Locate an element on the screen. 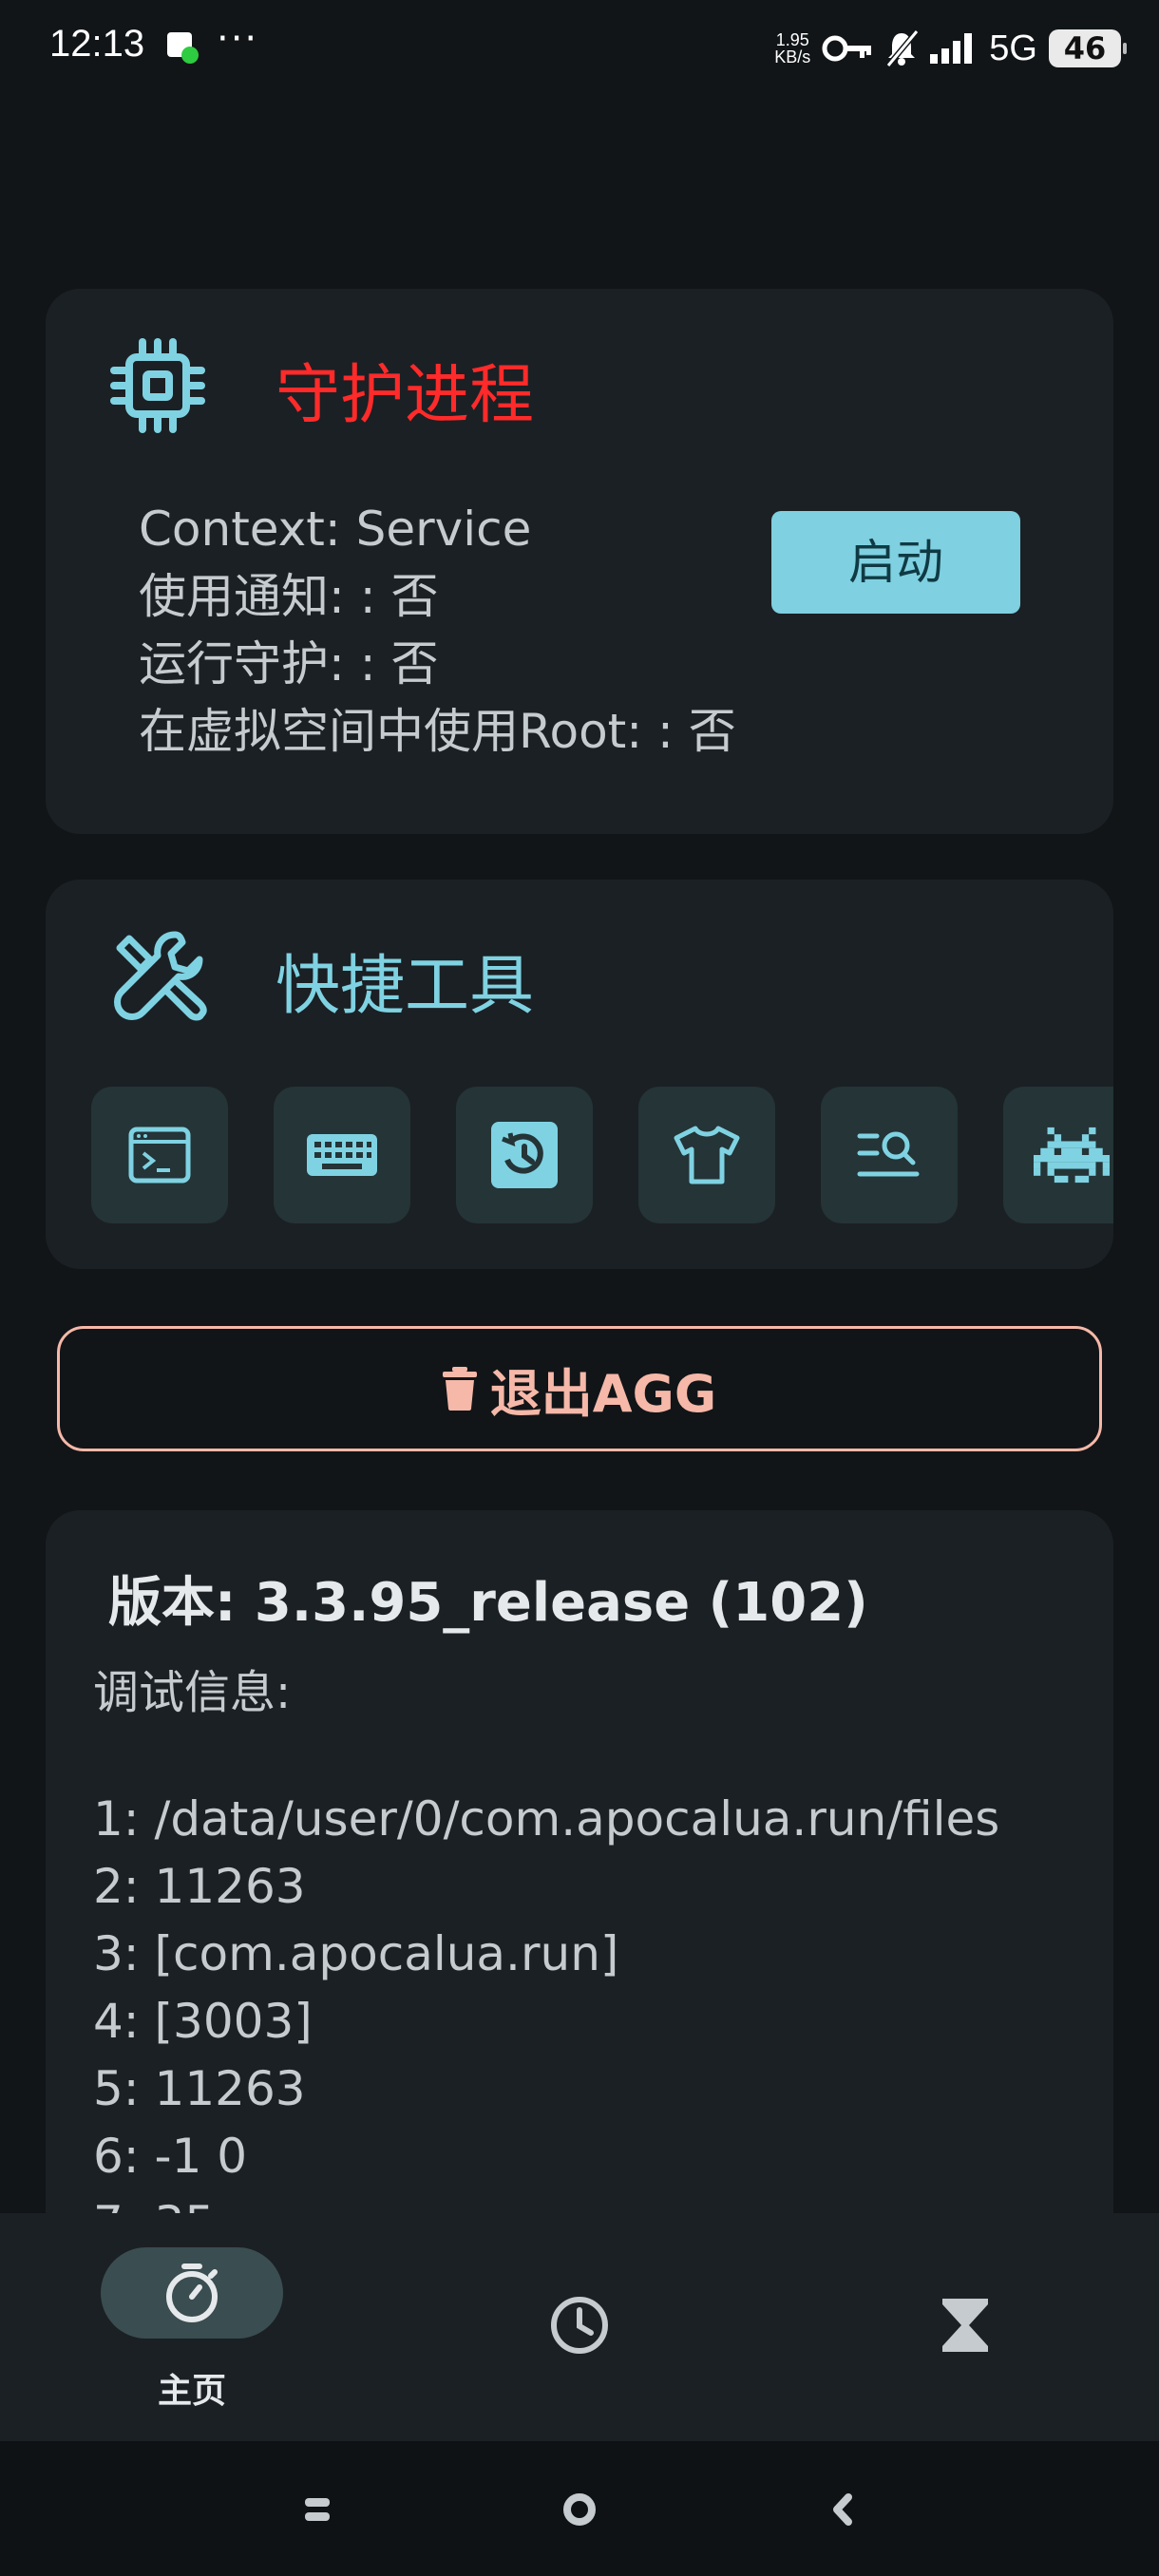  version-title: 版本: 3.3.95_release (102) is located at coordinates (488, 1603).